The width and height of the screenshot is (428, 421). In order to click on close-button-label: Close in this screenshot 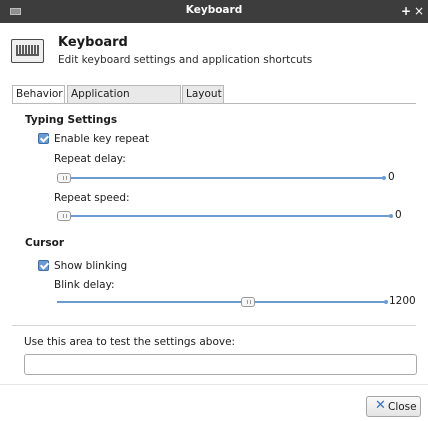, I will do `click(402, 407)`.